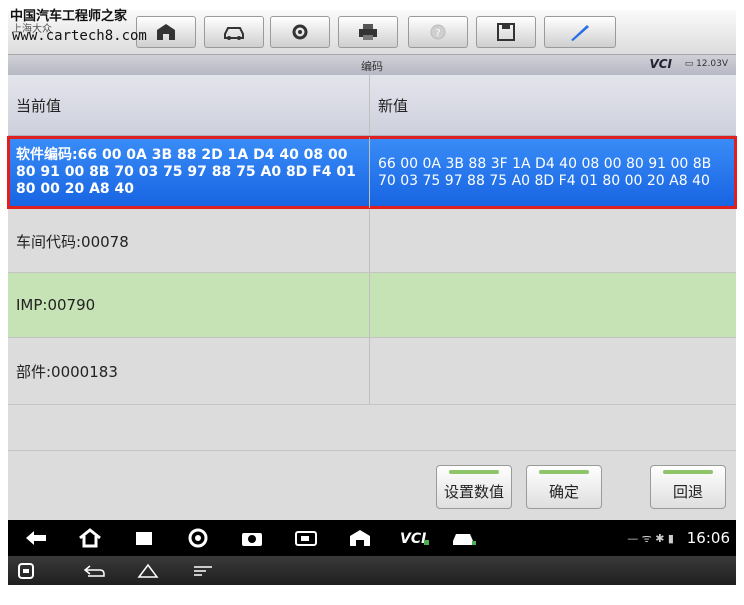  What do you see at coordinates (690, 64) in the screenshot?
I see `battery-icon: ▭` at bounding box center [690, 64].